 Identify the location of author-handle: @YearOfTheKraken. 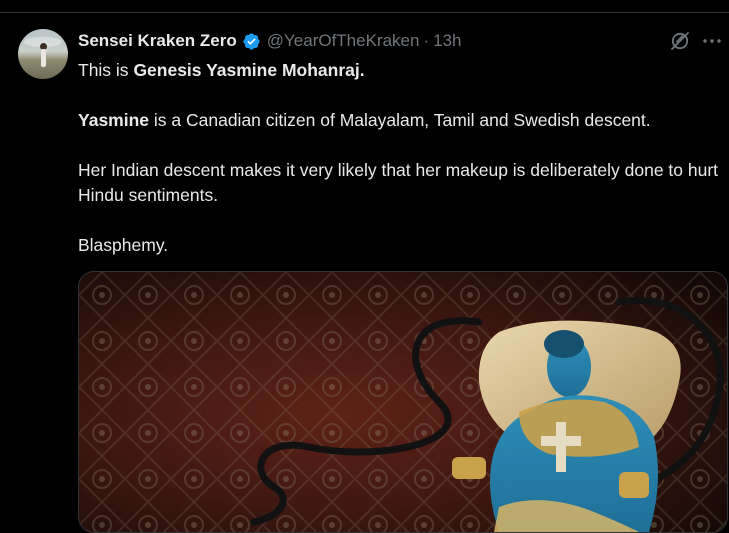
(343, 41).